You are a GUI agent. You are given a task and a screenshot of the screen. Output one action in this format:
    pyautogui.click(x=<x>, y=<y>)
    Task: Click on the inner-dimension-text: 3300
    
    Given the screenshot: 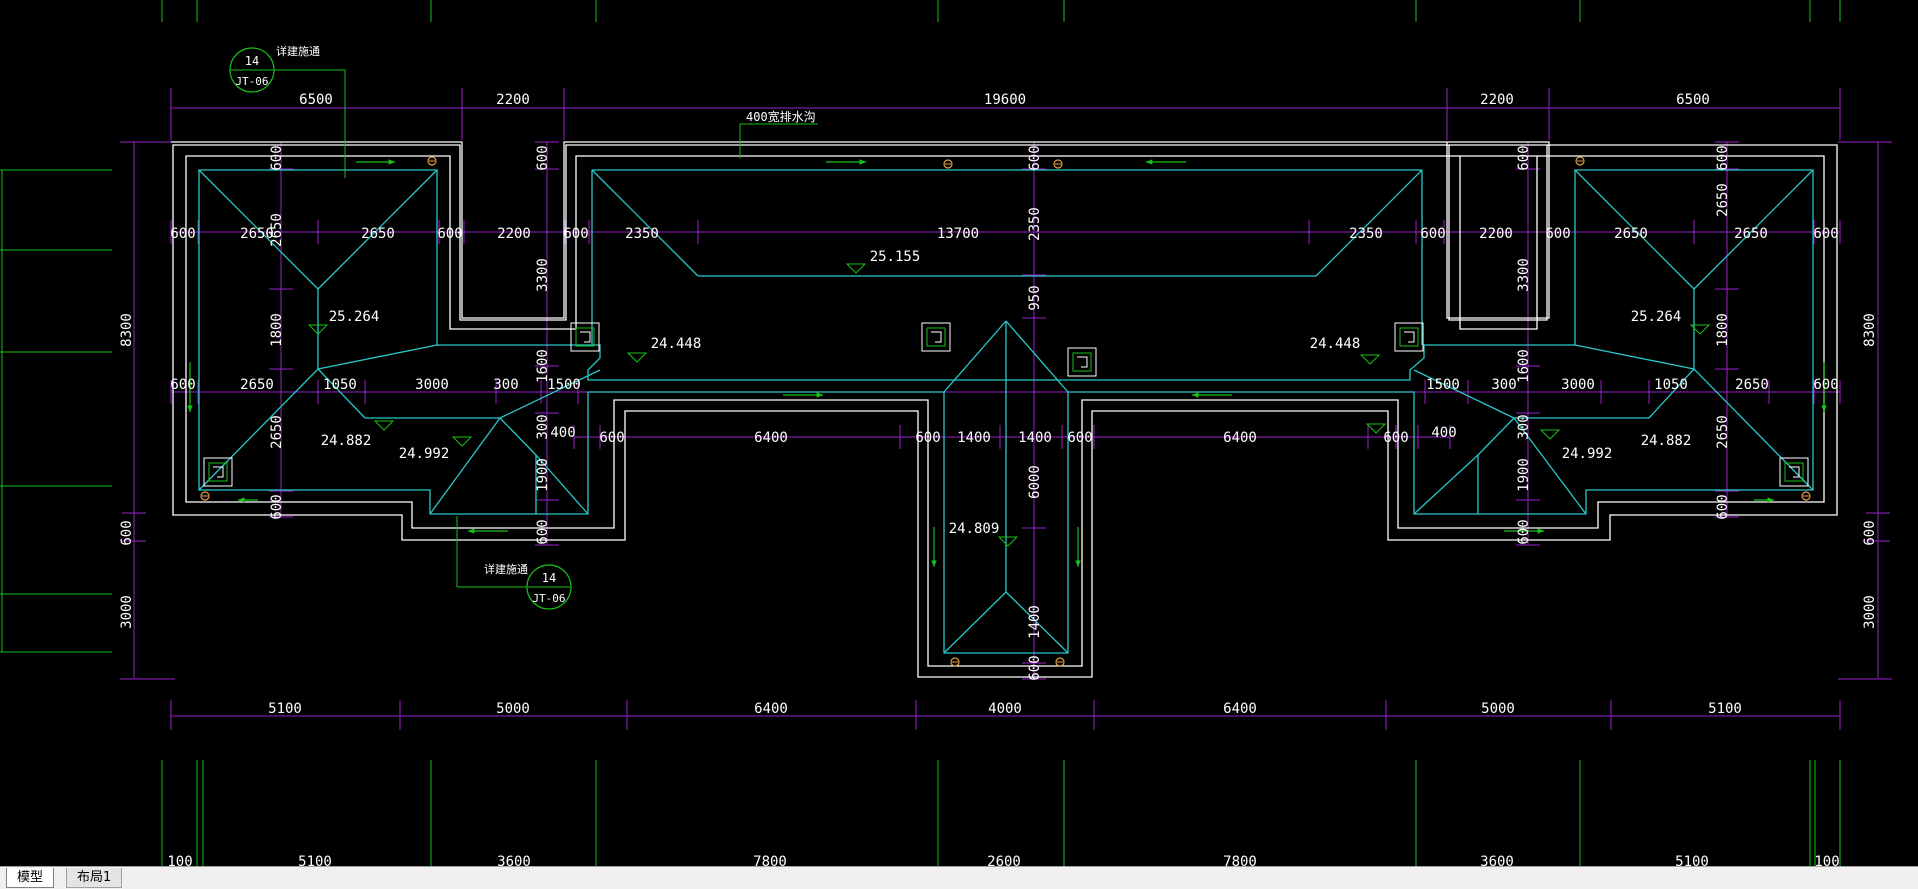 What is the action you would take?
    pyautogui.click(x=1524, y=275)
    